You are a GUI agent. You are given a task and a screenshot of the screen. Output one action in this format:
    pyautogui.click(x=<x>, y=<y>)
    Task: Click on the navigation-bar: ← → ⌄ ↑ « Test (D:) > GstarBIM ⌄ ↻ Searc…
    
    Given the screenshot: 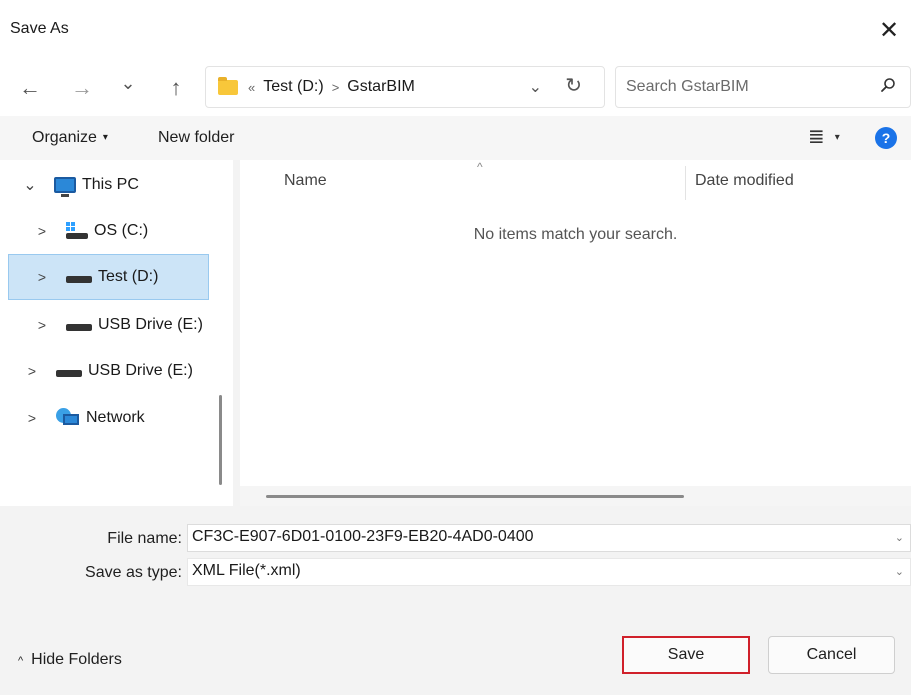 What is the action you would take?
    pyautogui.click(x=455, y=87)
    